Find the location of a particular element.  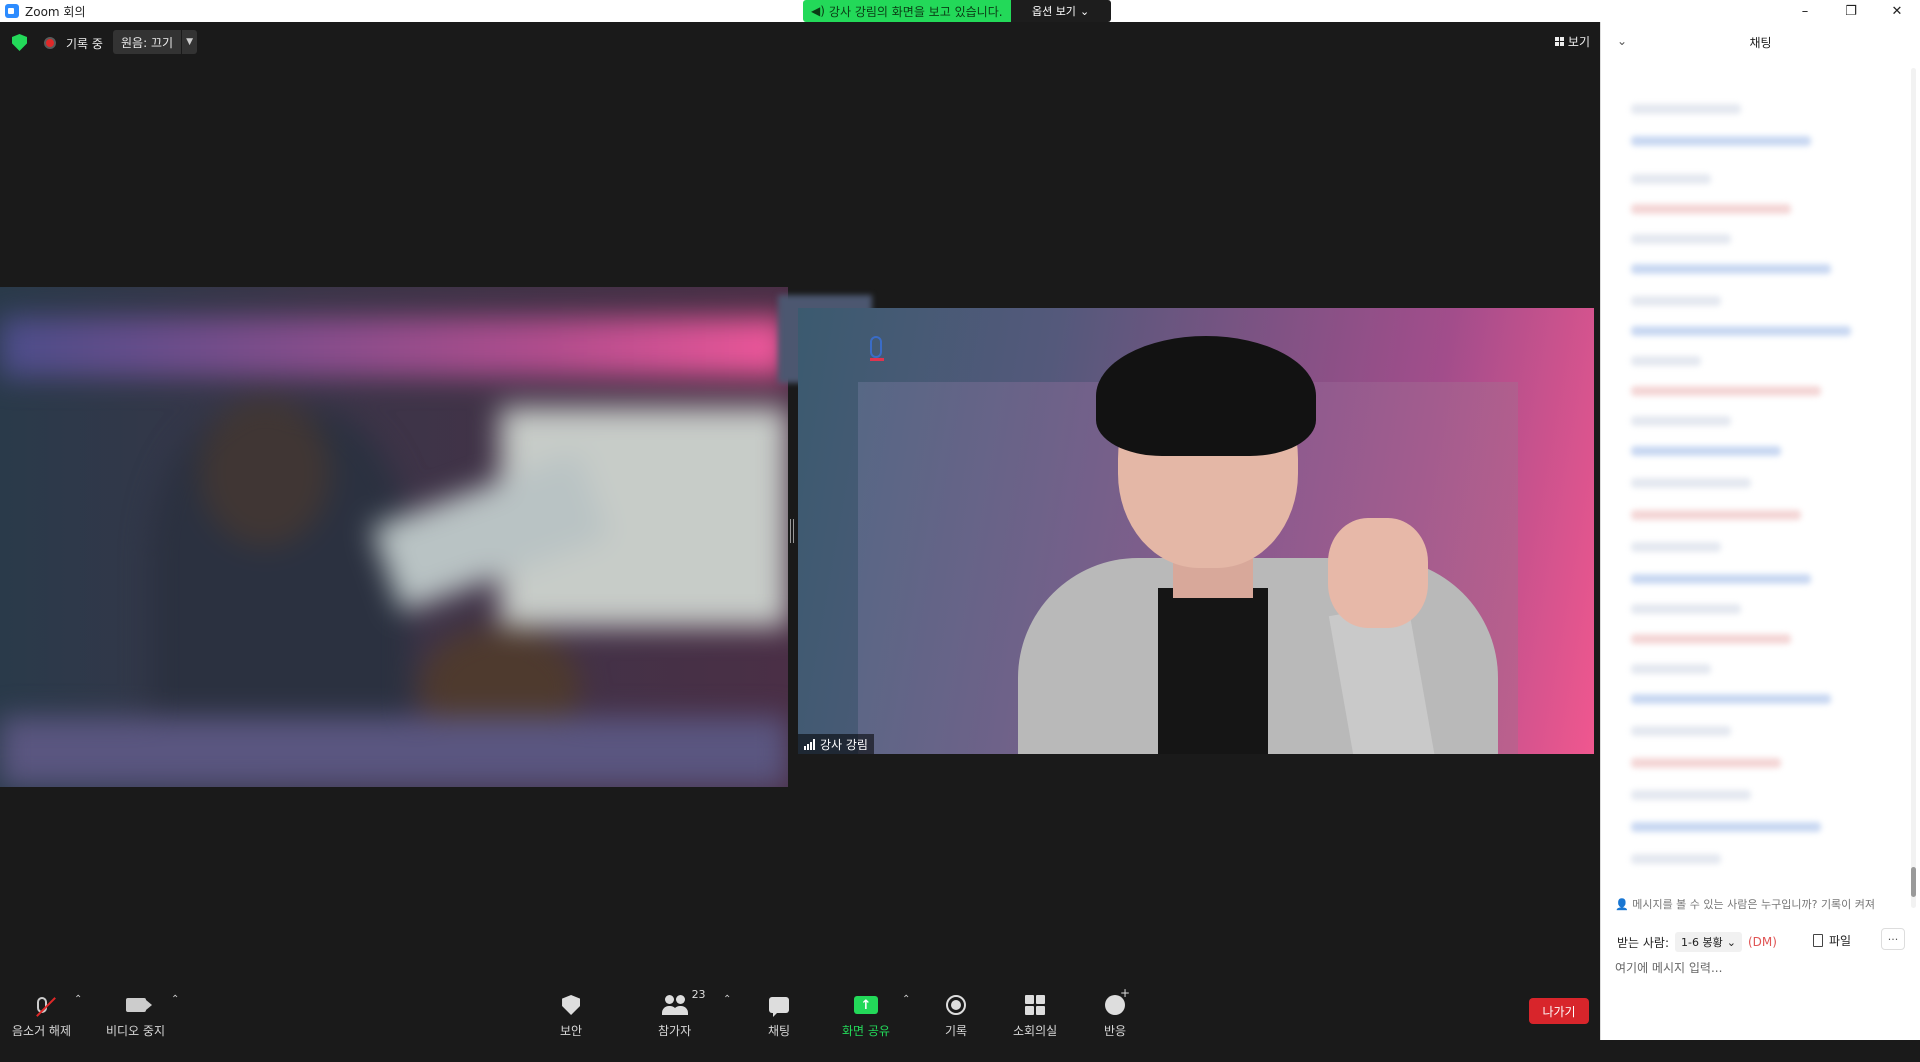

participants-label: 참가자 is located at coordinates (675, 1031).